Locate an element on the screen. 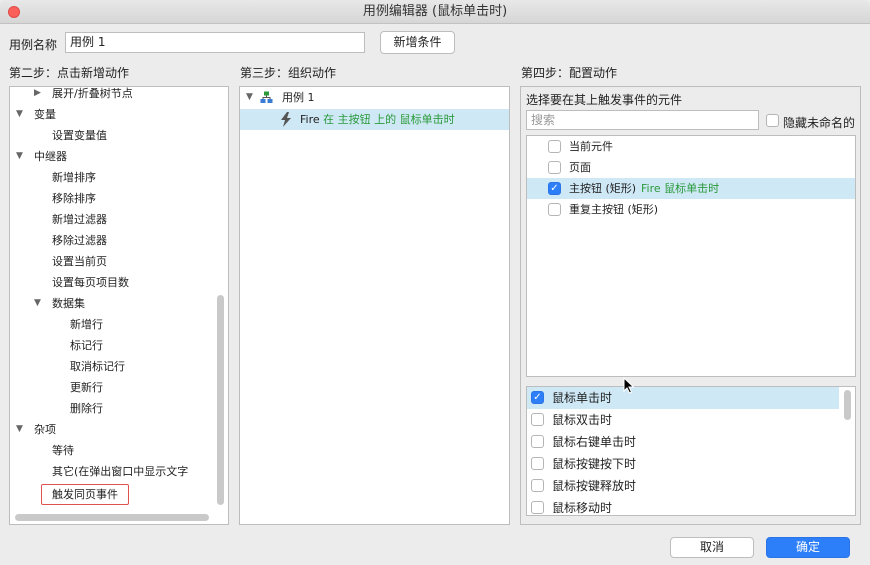 This screenshot has height=565, width=870. widget-label: 当前元件 is located at coordinates (591, 146).